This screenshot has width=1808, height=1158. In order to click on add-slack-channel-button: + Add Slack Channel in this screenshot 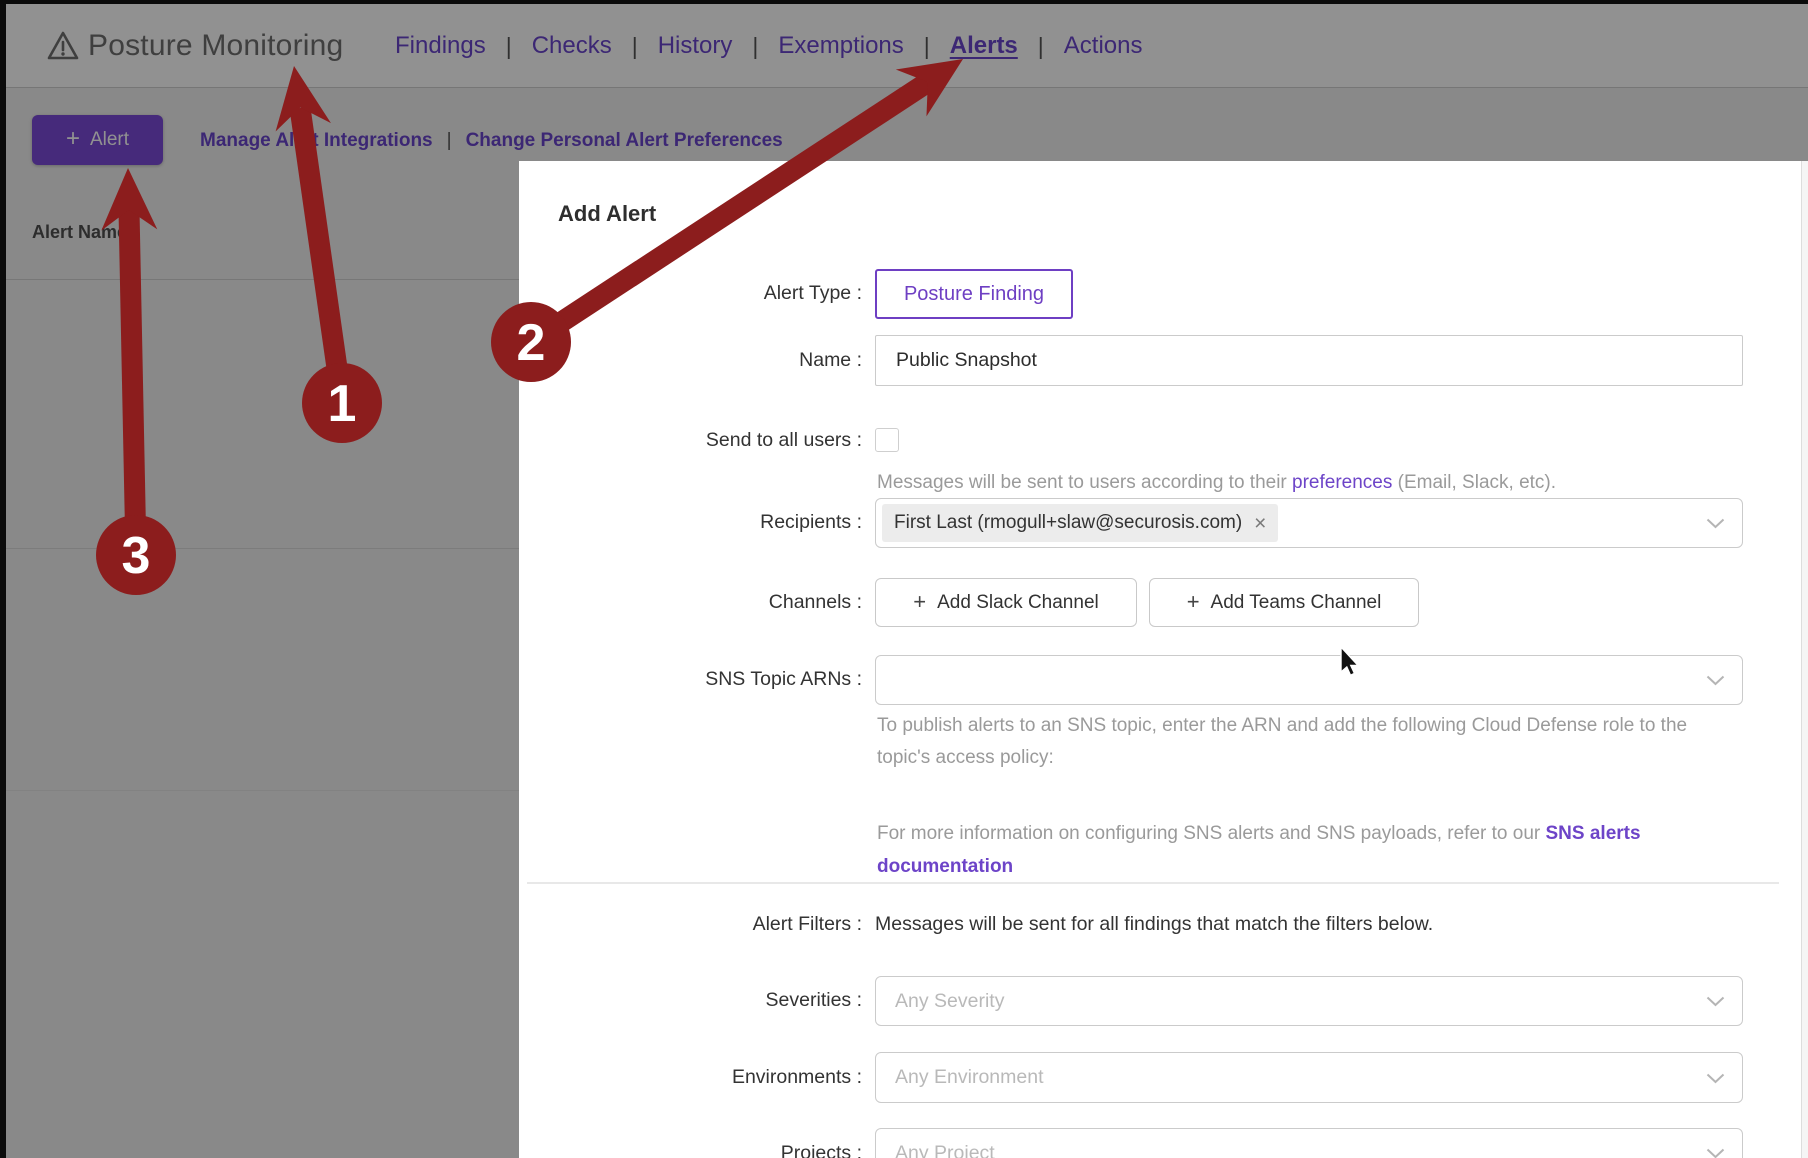, I will do `click(1006, 602)`.